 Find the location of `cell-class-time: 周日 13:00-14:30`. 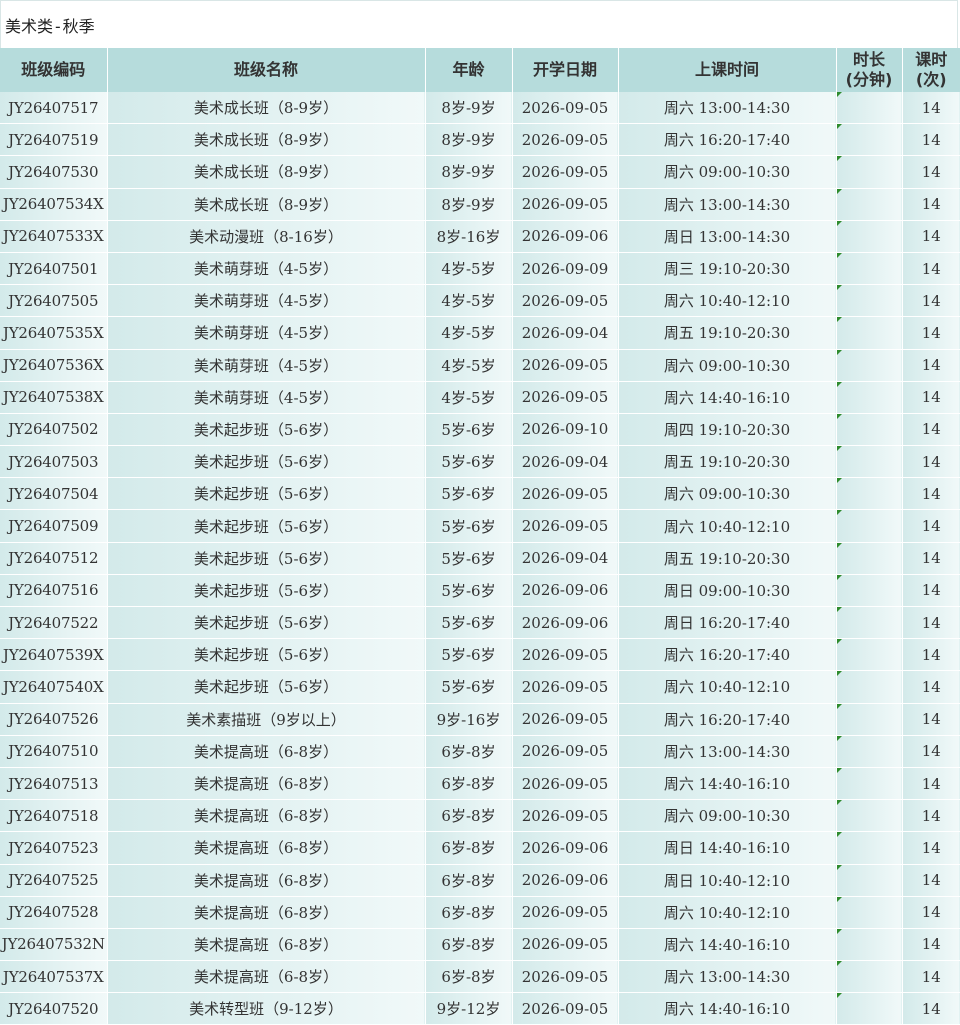

cell-class-time: 周日 13:00-14:30 is located at coordinates (727, 236).